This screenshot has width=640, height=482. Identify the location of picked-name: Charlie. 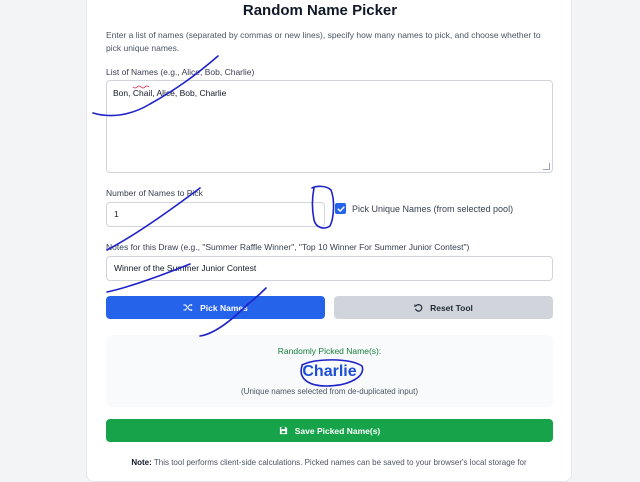
(329, 371).